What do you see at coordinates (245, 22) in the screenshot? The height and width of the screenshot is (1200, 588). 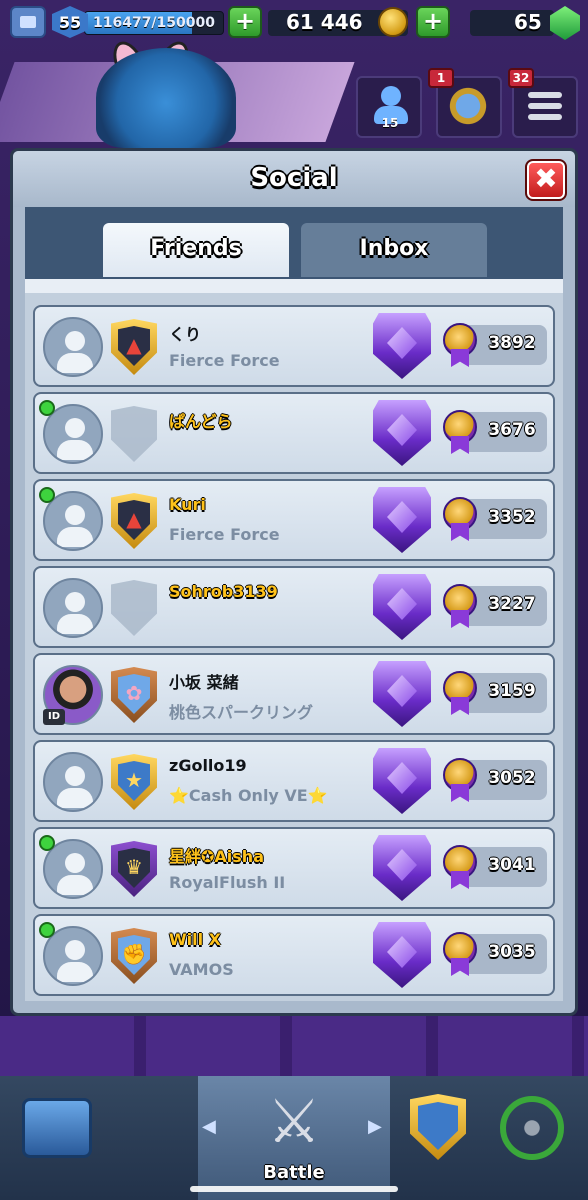 I see `add-xp-button: +` at bounding box center [245, 22].